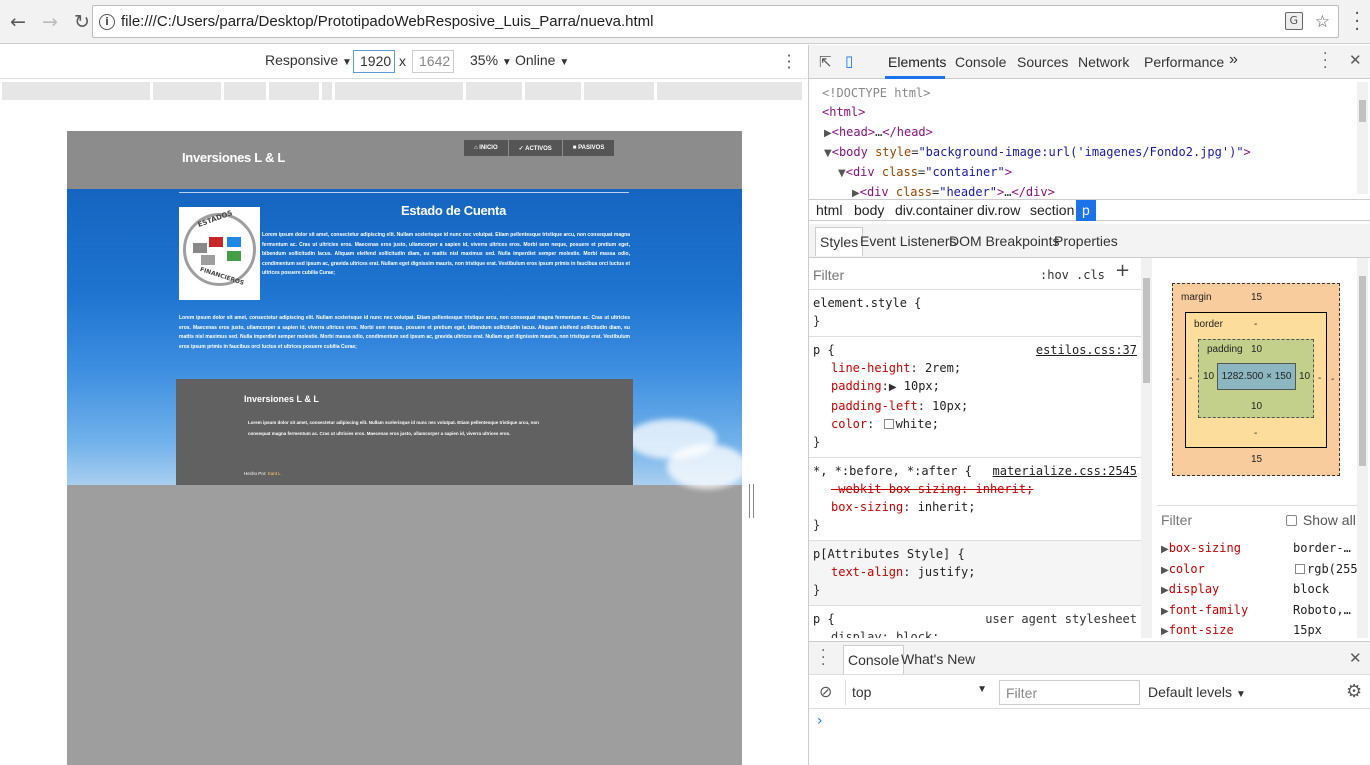 The width and height of the screenshot is (1370, 765). I want to click on device-mode-select: Responsive ▼, so click(308, 60).